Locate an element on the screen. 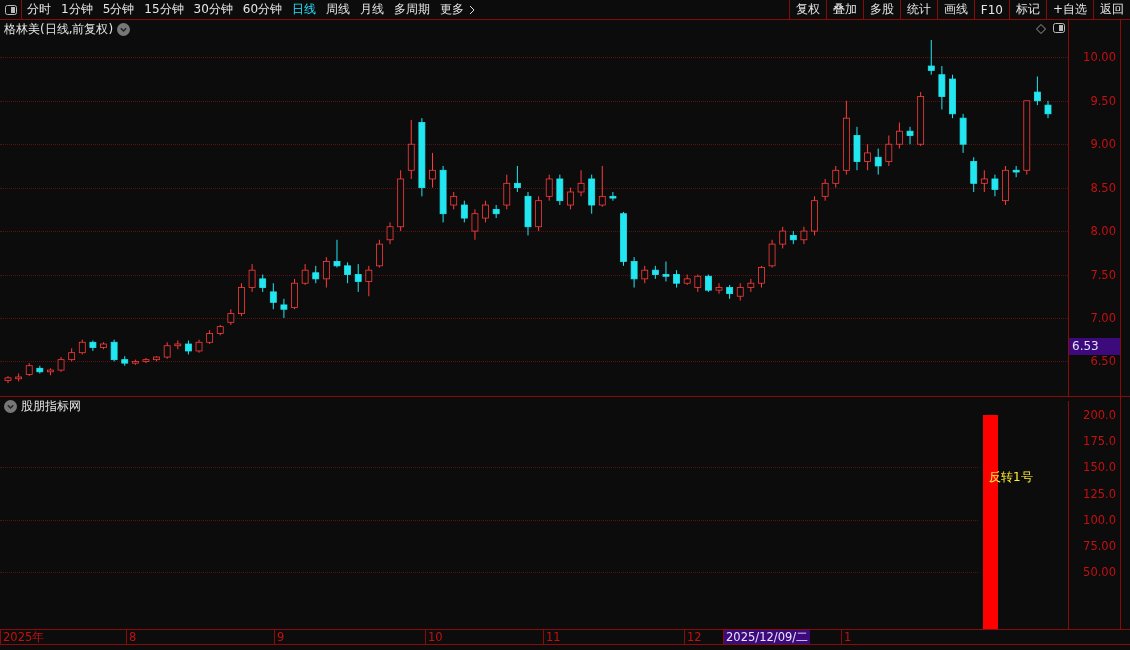 This screenshot has width=1130, height=650. toolbar-button: 标记 is located at coordinates (1027, 10).